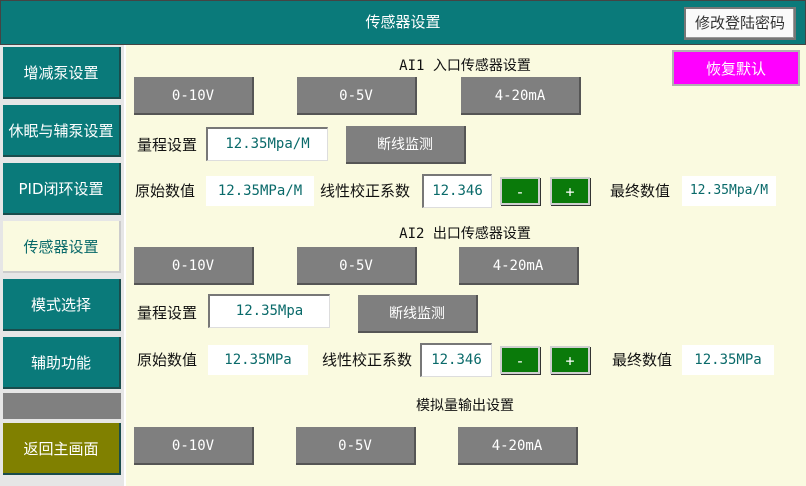 The width and height of the screenshot is (806, 486). What do you see at coordinates (729, 191) in the screenshot?
I see `ai1-final-value: 12.35Mpa/M` at bounding box center [729, 191].